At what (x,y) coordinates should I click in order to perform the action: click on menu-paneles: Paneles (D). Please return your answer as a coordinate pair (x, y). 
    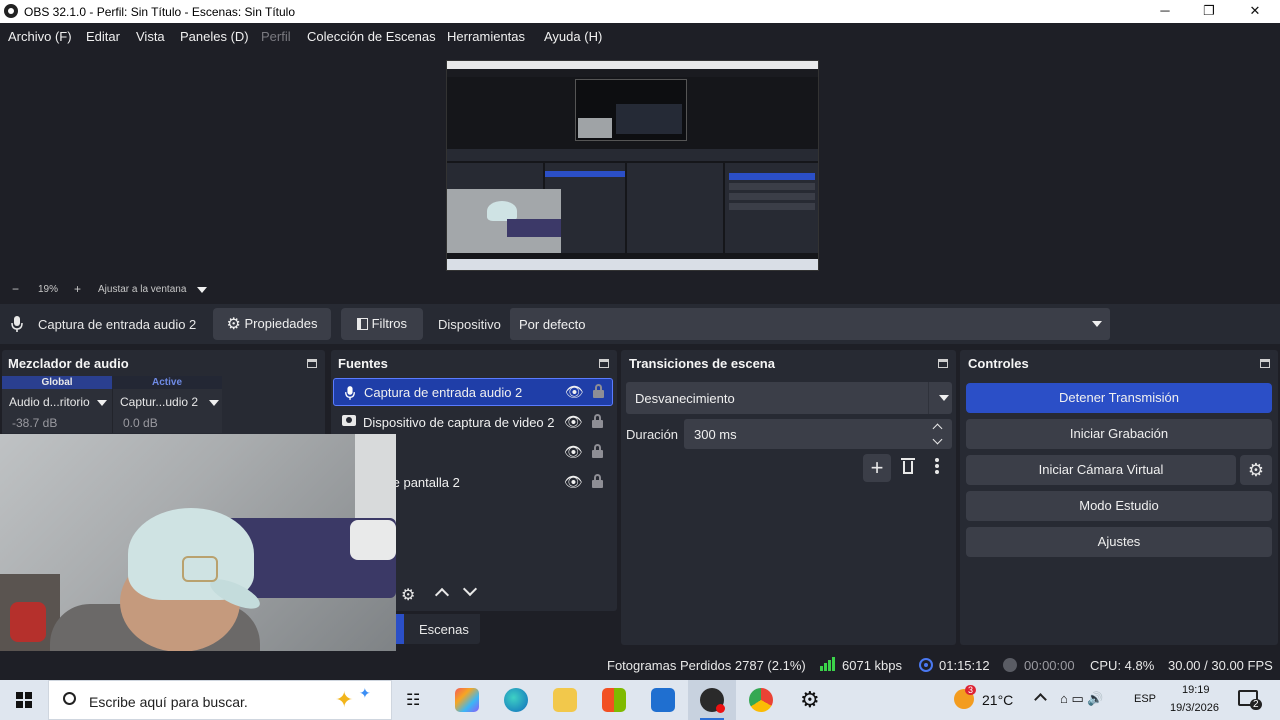
    Looking at the image, I should click on (214, 36).